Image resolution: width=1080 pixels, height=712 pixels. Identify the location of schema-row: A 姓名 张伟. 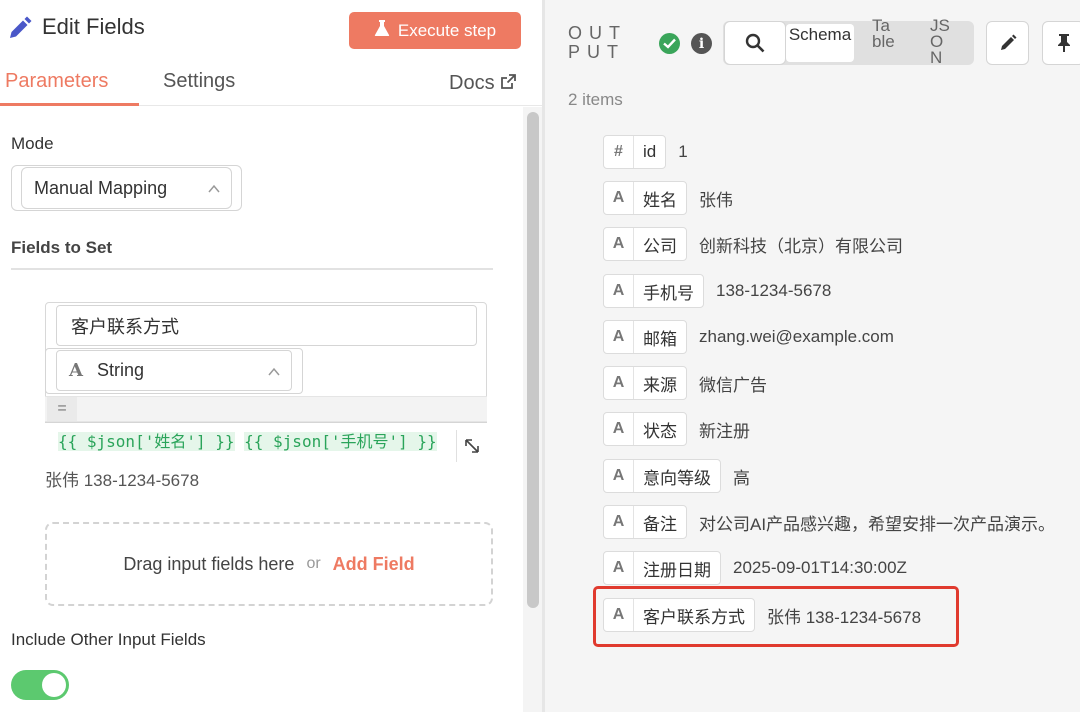
(668, 198).